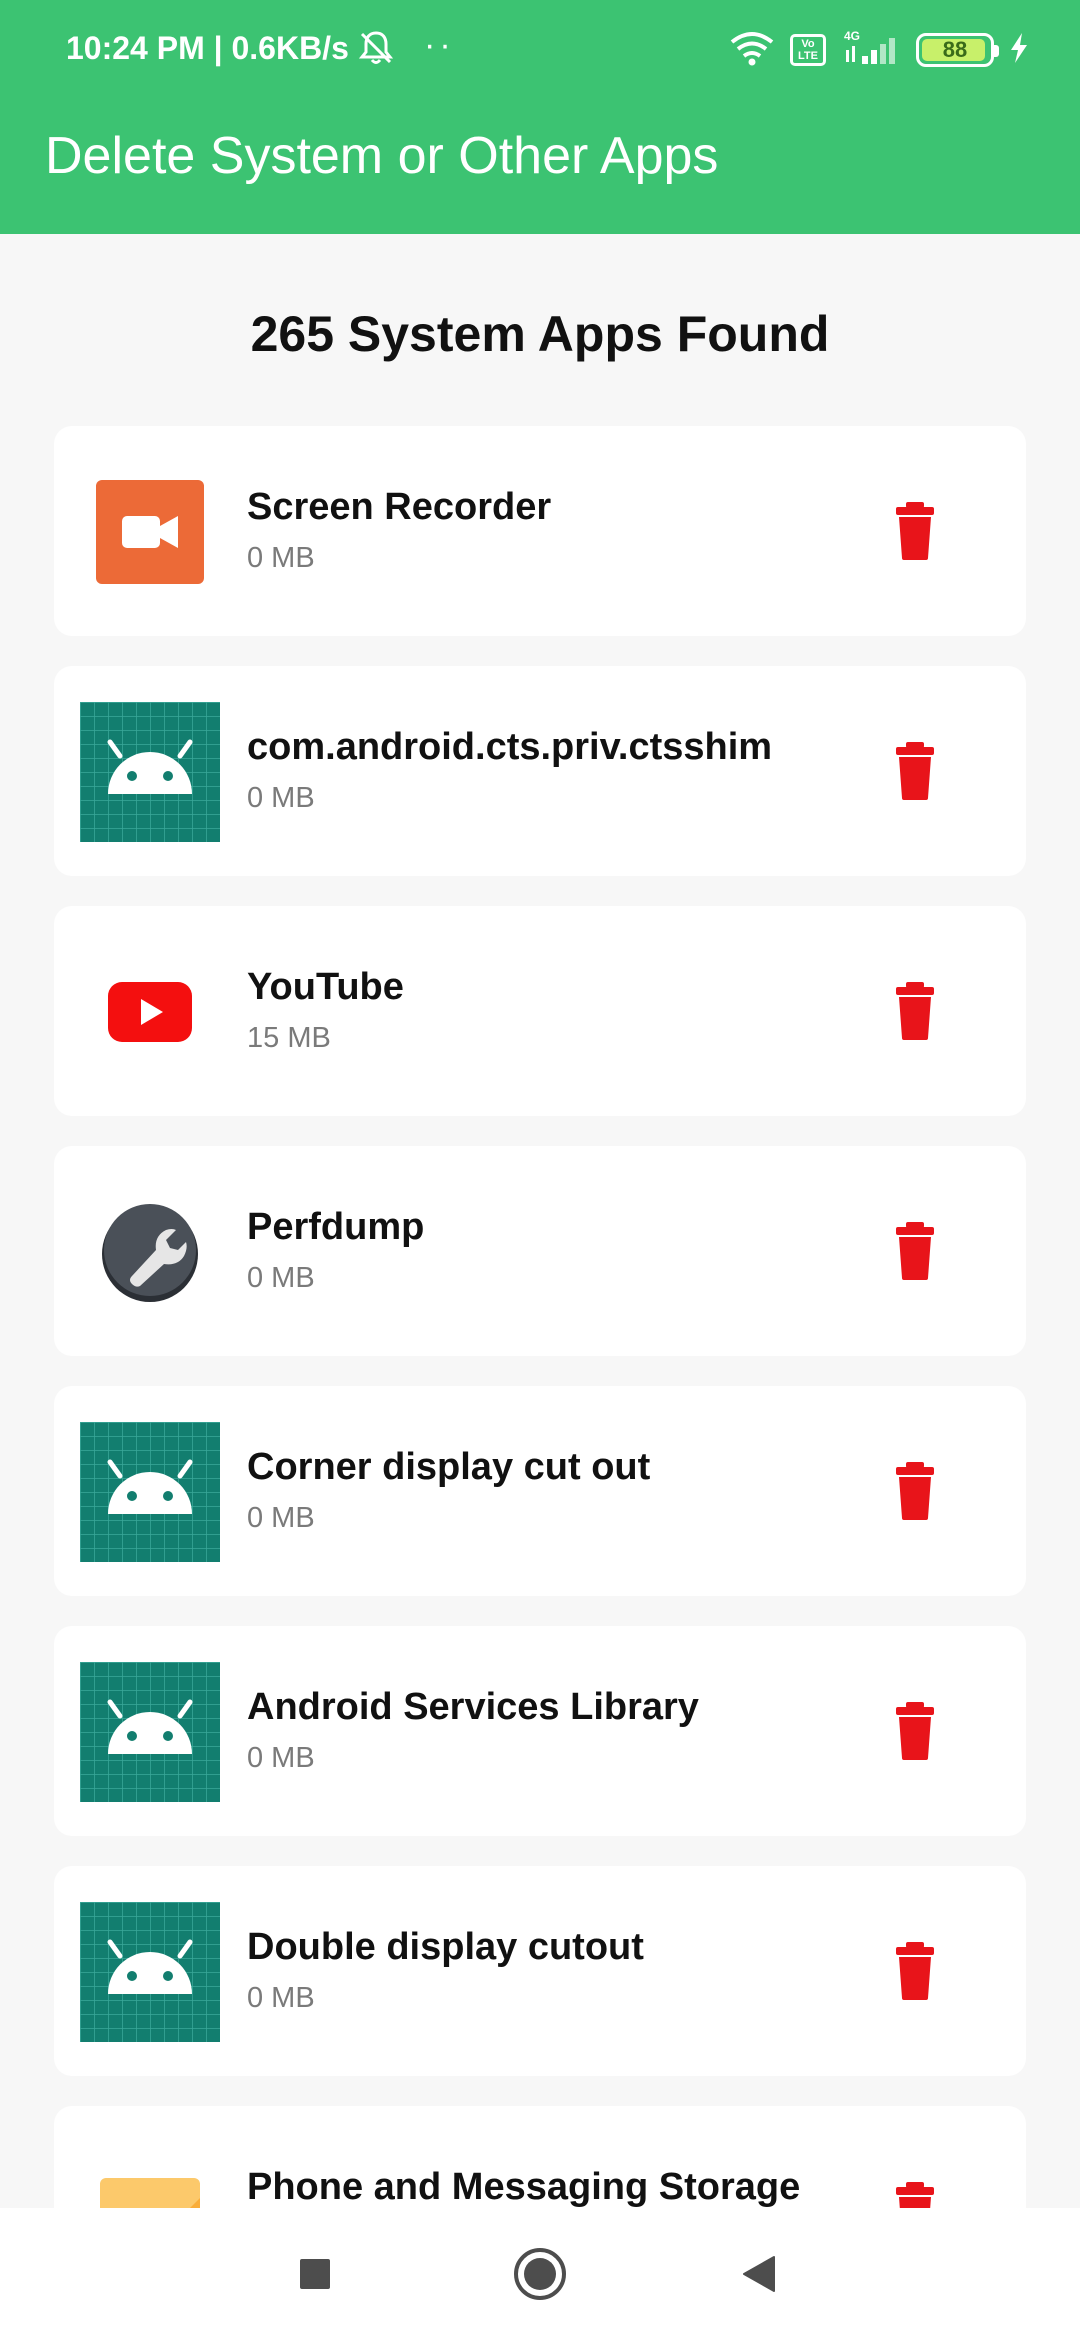  Describe the element at coordinates (473, 1707) in the screenshot. I see `app-name: Android Services Library` at that location.